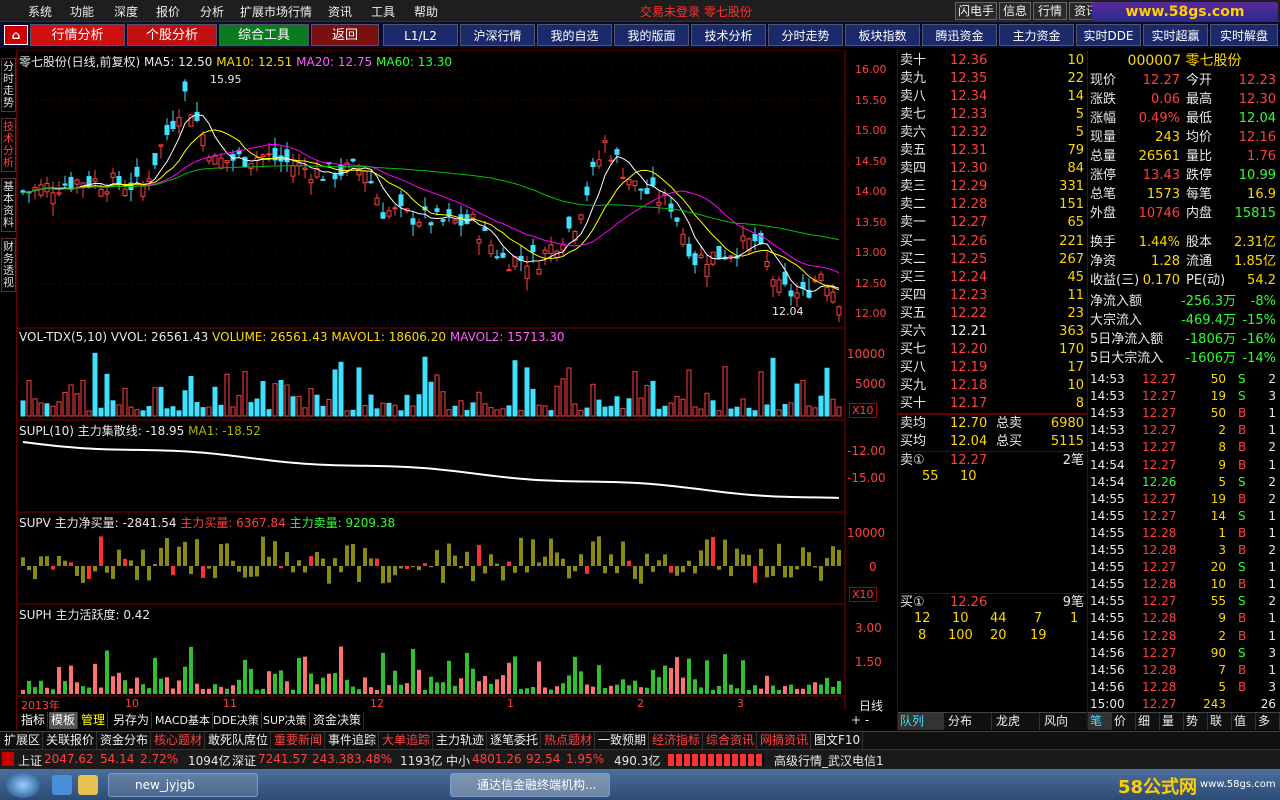 The image size is (1280, 800). Describe the element at coordinates (1159, 652) in the screenshot. I see `tick-price: 12.27` at that location.